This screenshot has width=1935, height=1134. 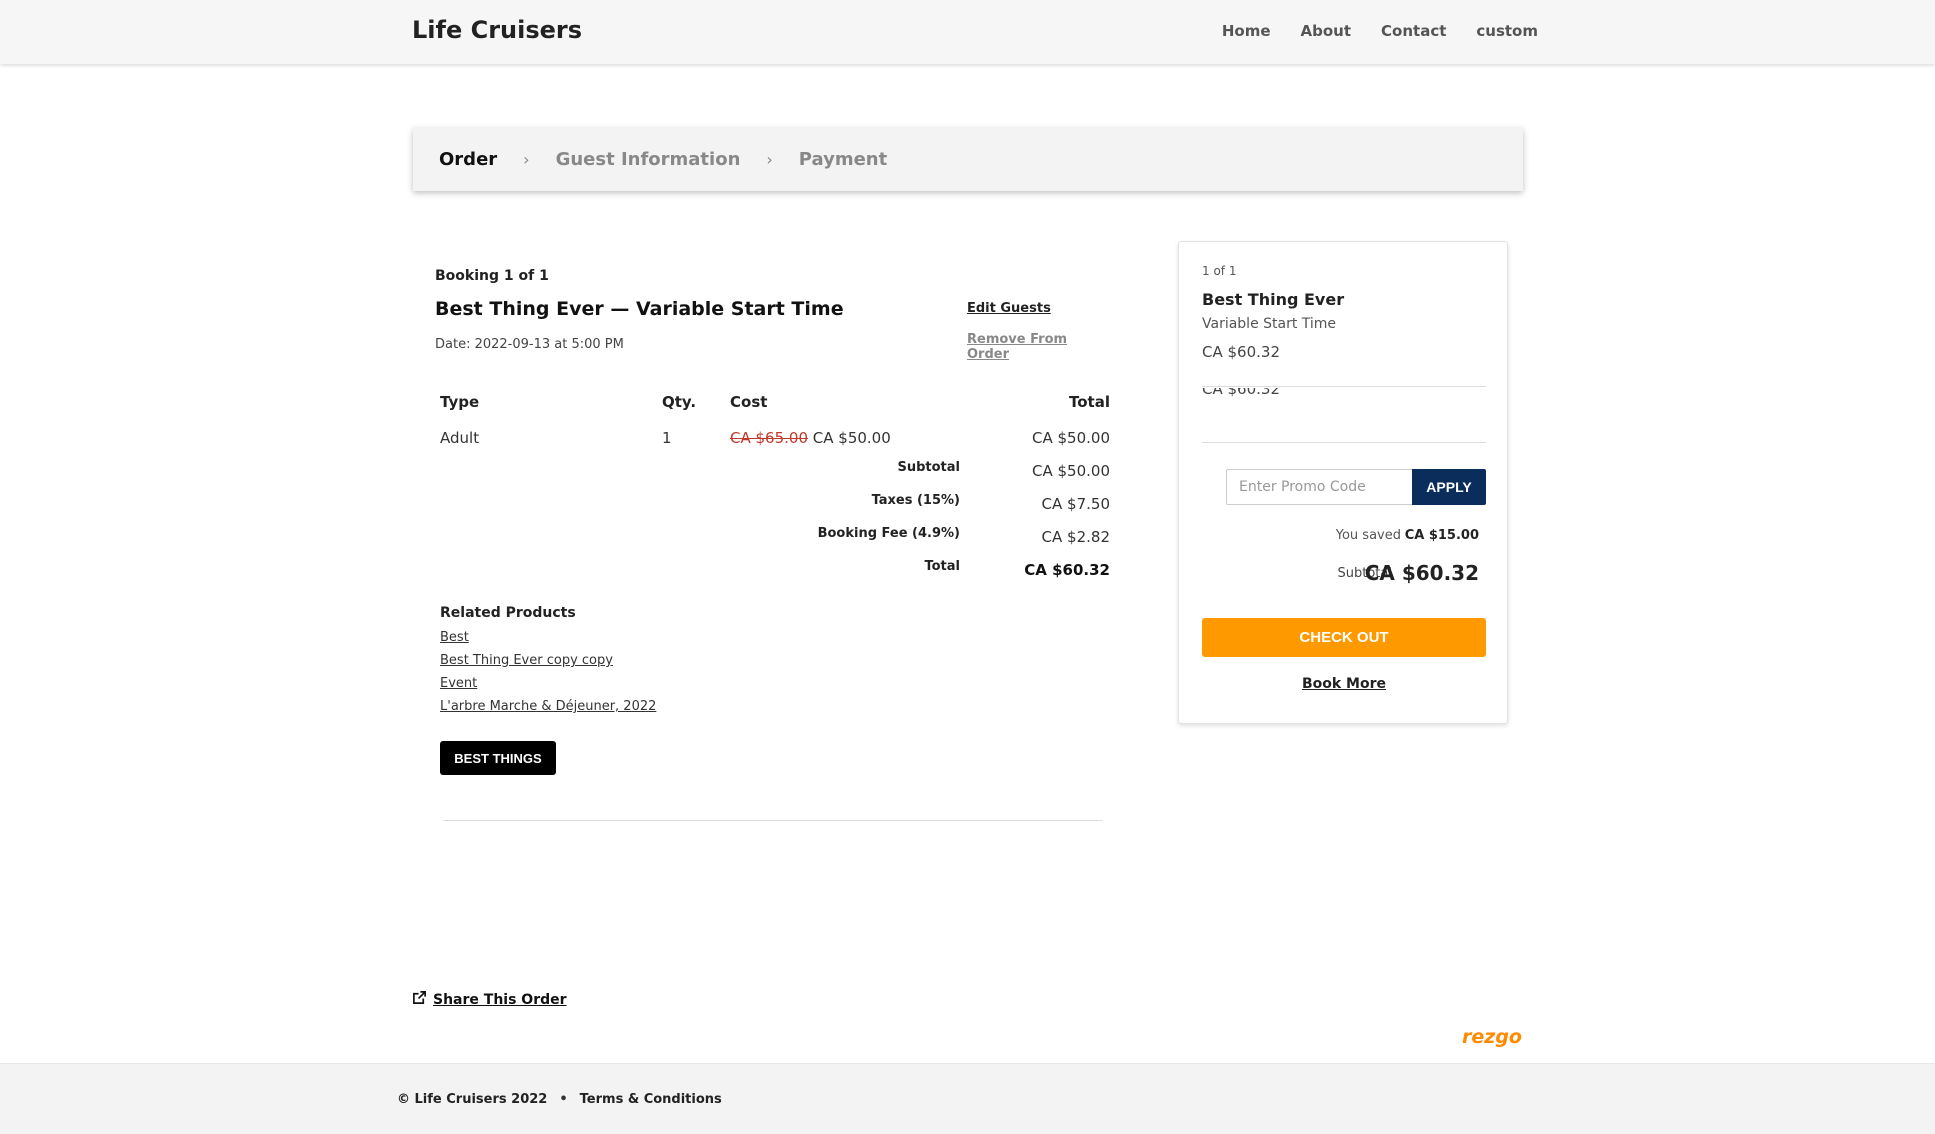 I want to click on copyright-text: © Life Cruisers 2022, so click(x=472, y=1099).